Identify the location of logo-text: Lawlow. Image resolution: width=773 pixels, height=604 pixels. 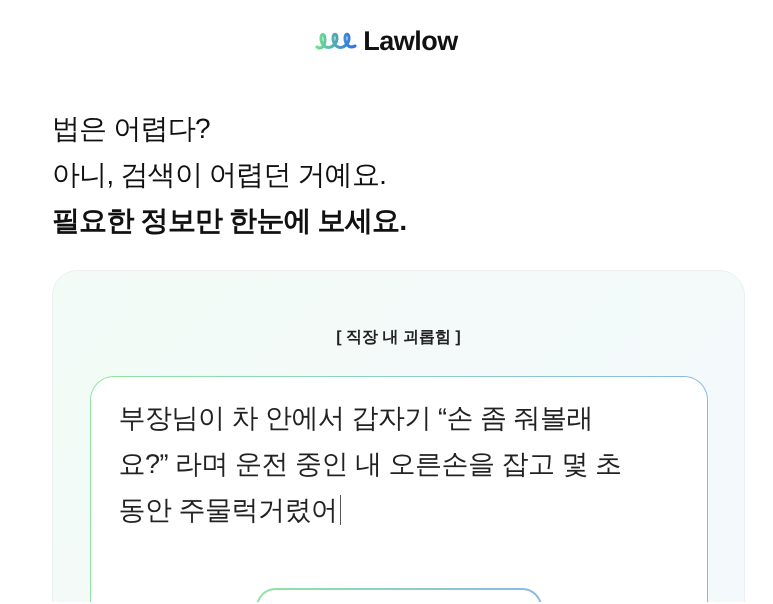
(410, 41).